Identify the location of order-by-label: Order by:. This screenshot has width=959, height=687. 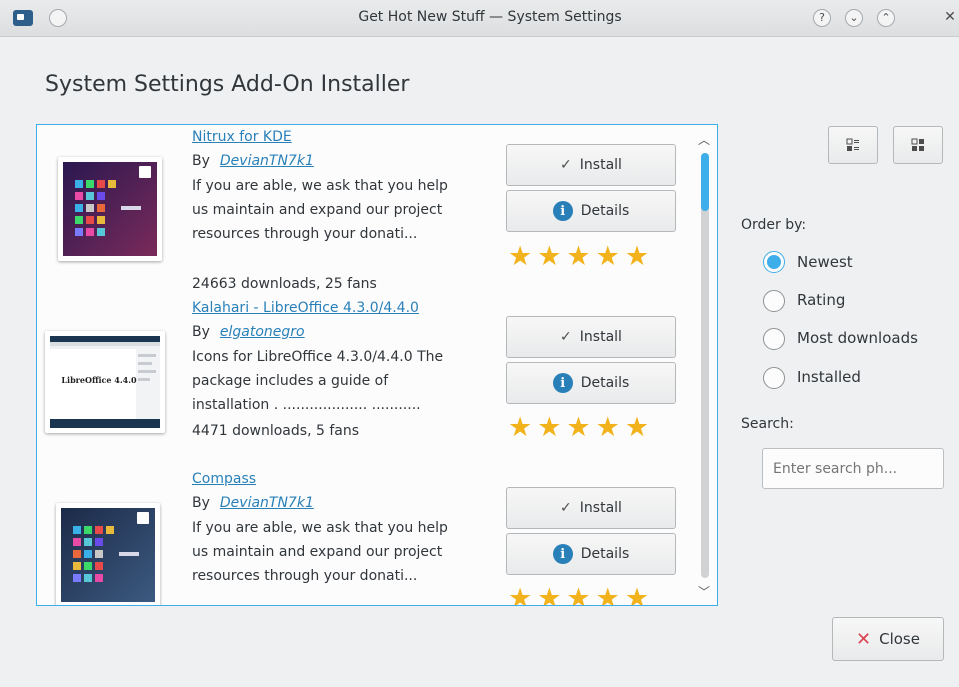
(774, 225).